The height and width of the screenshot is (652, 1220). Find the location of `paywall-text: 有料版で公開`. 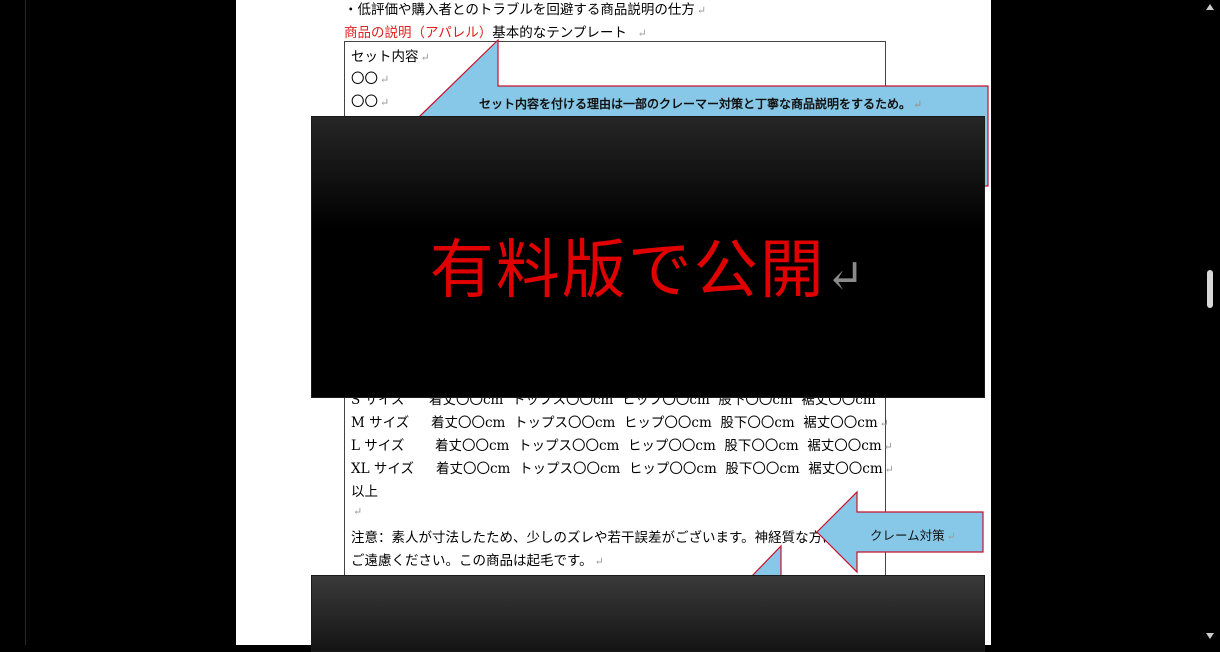

paywall-text: 有料版で公開 is located at coordinates (627, 271).